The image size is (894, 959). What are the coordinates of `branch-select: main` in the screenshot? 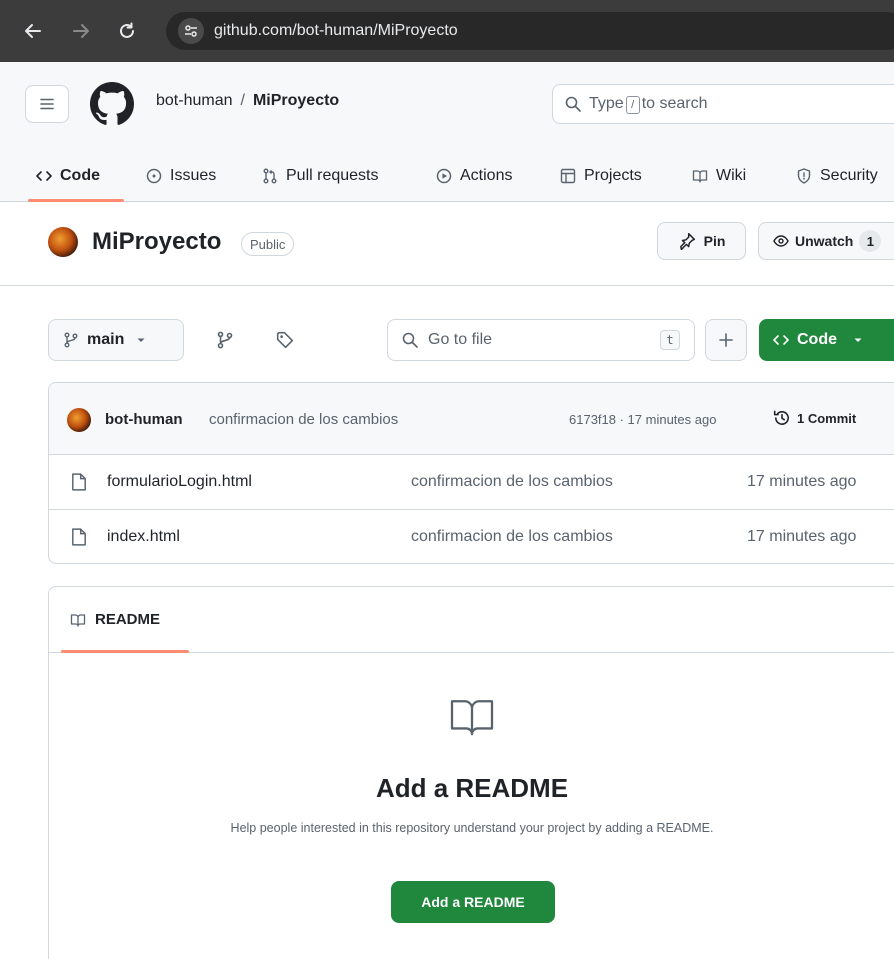 It's located at (116, 340).